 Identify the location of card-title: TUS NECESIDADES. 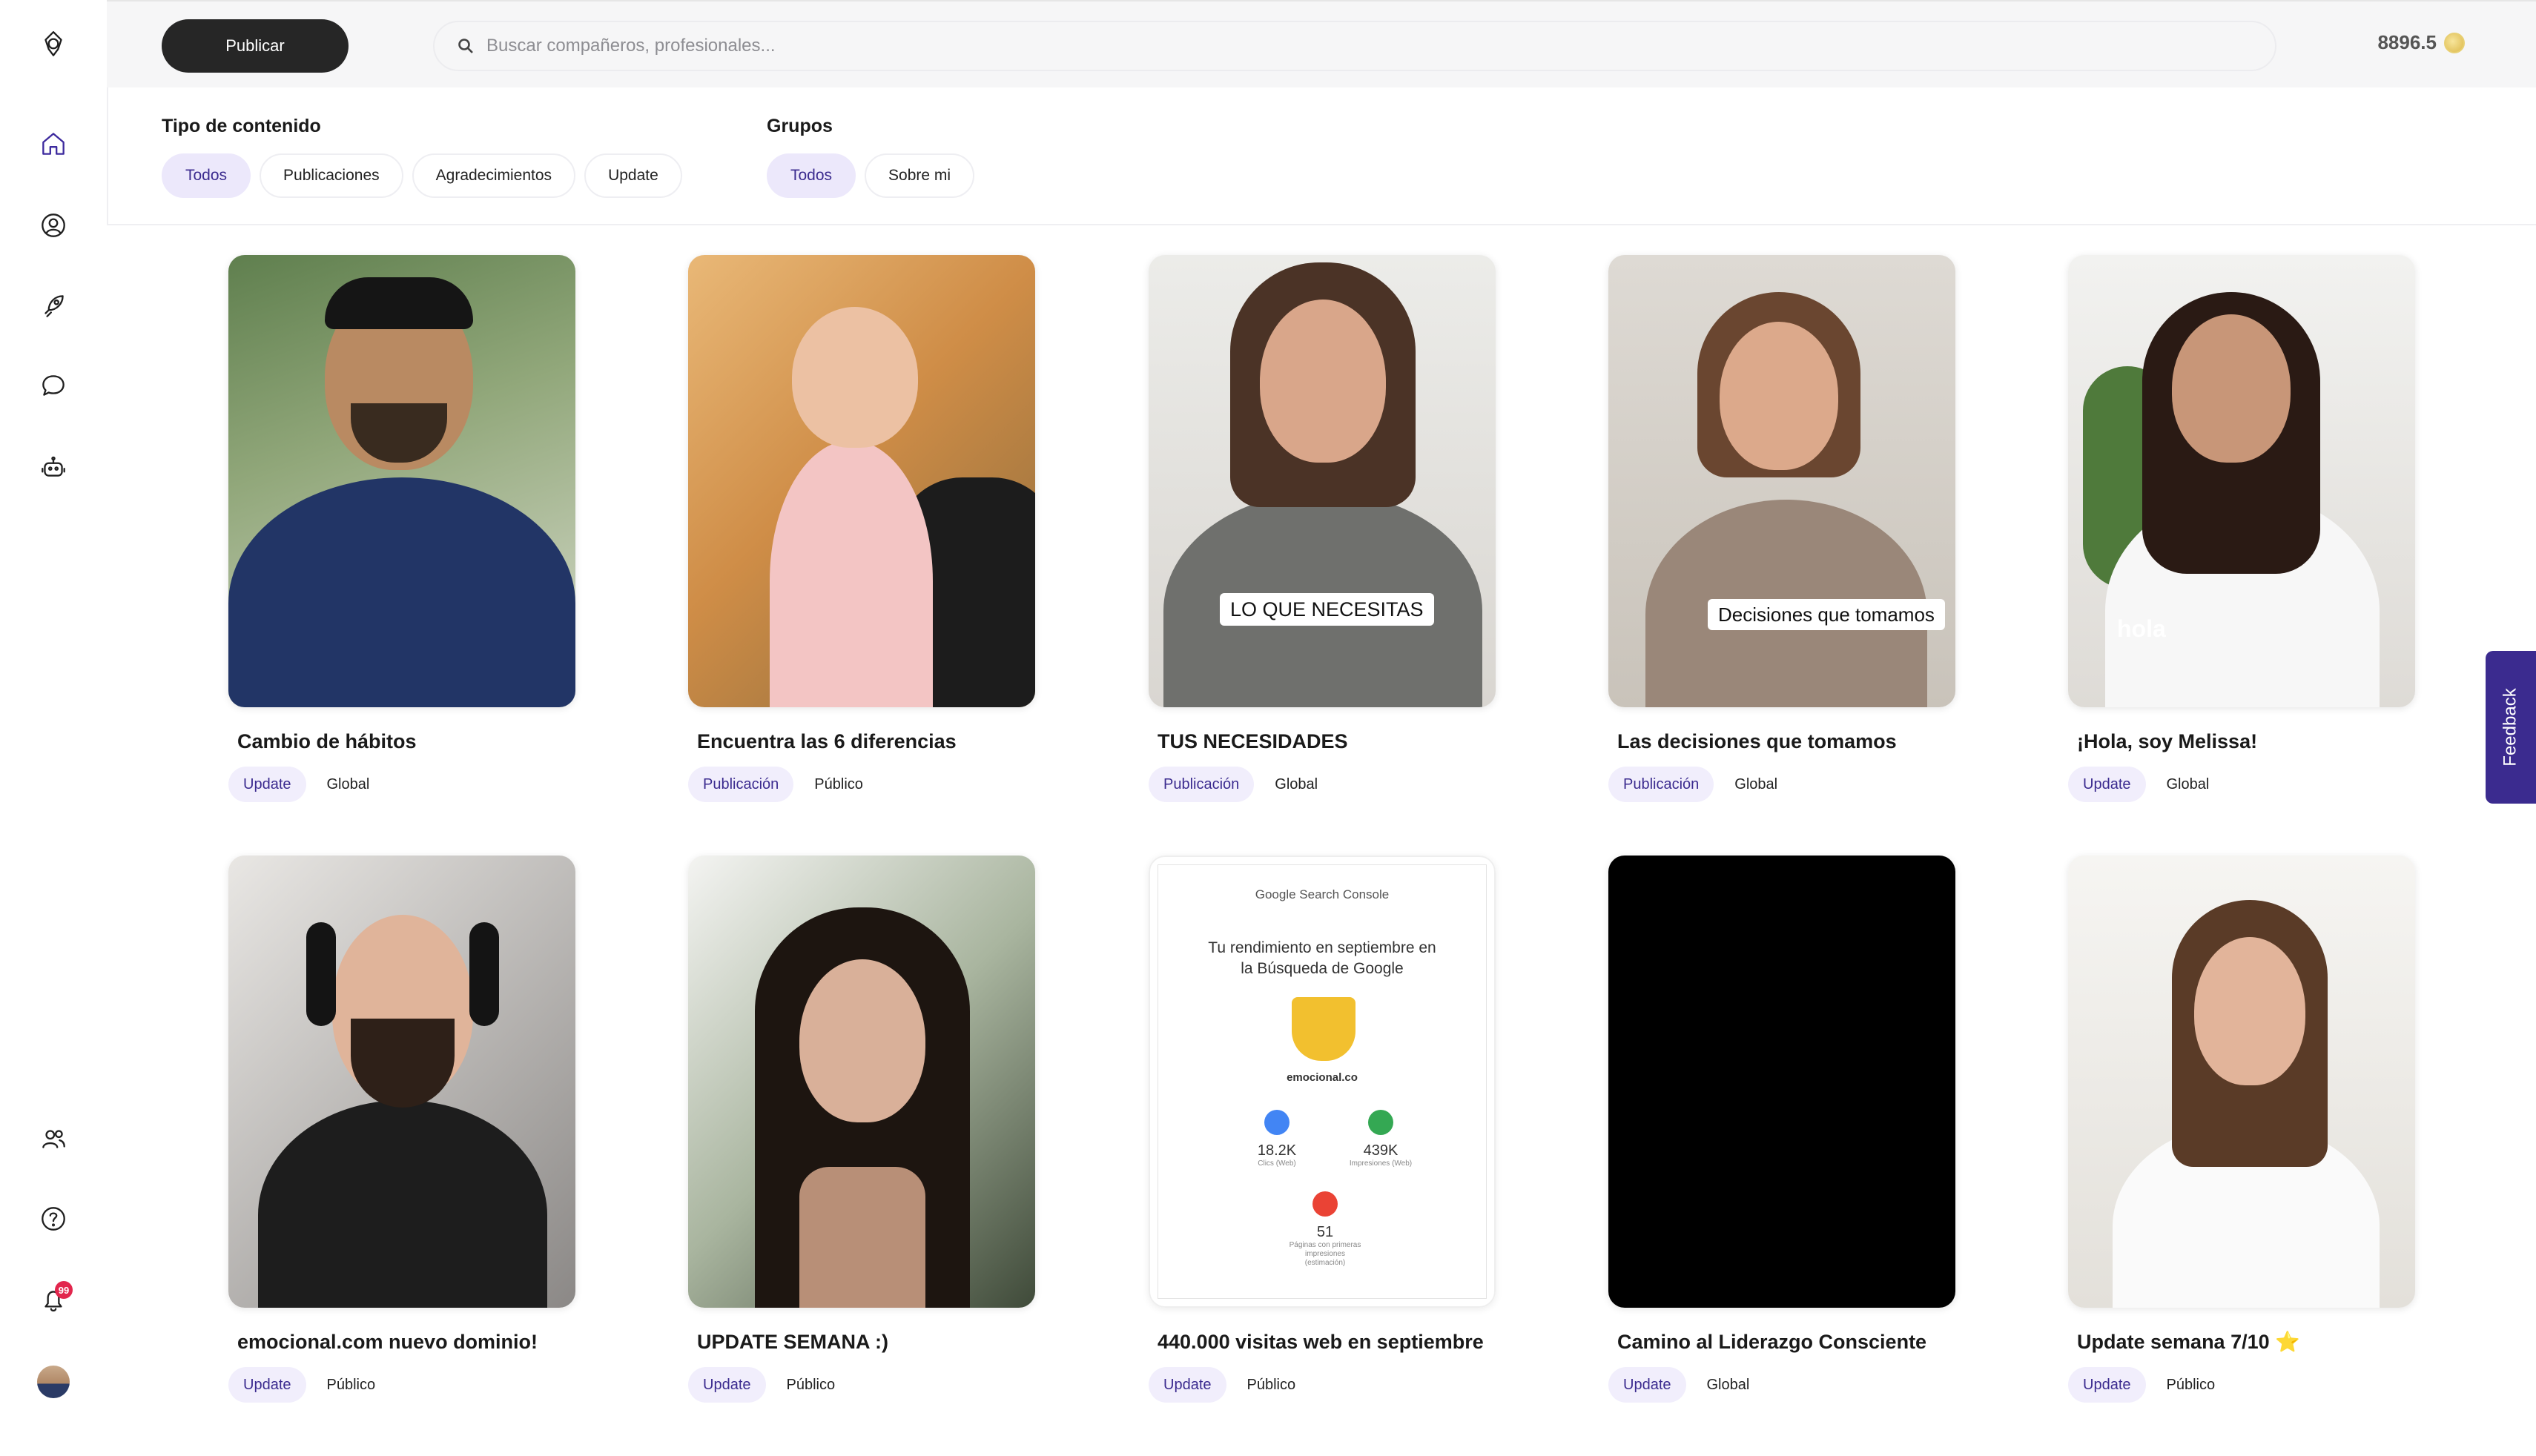
(1327, 742).